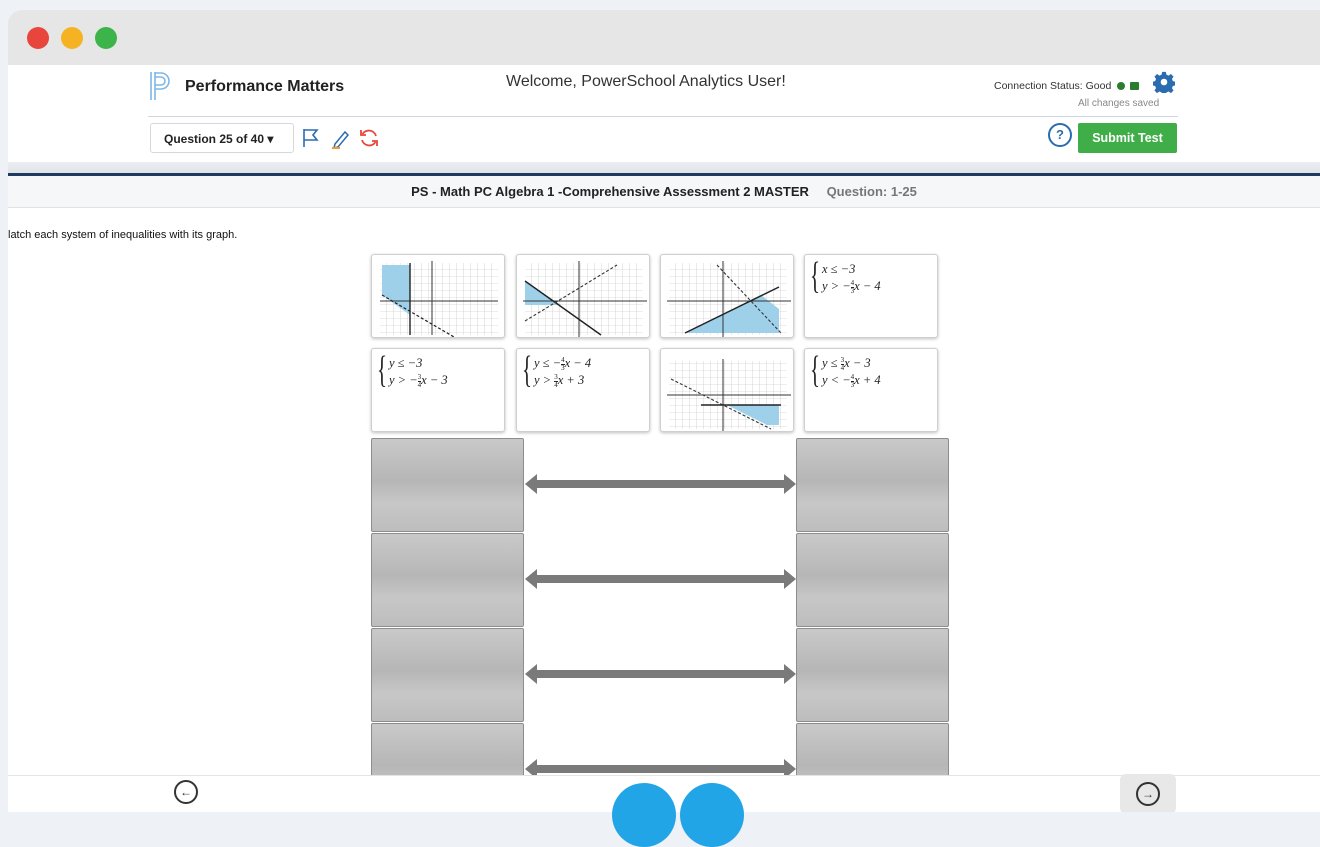 The height and width of the screenshot is (847, 1320). I want to click on inequality-system-5: { y ≤ −3 y > −3 4 x − 3, so click(412, 370).